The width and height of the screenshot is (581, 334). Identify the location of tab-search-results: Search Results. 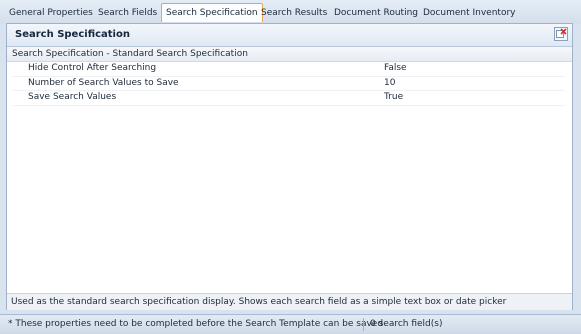
(294, 13).